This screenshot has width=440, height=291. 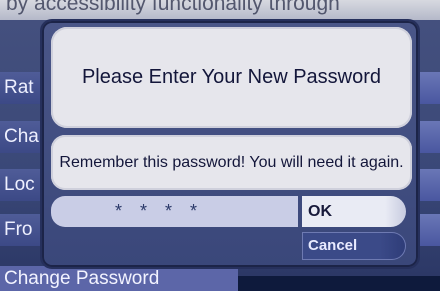 I want to click on dialog-title-text: Please Enter Your New Password, so click(x=231, y=77).